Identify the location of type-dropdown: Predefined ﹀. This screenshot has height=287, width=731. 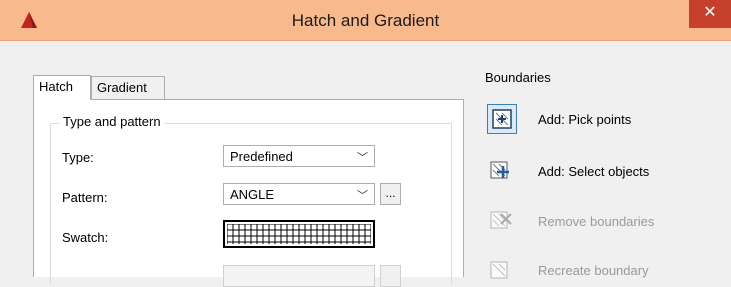
(299, 156).